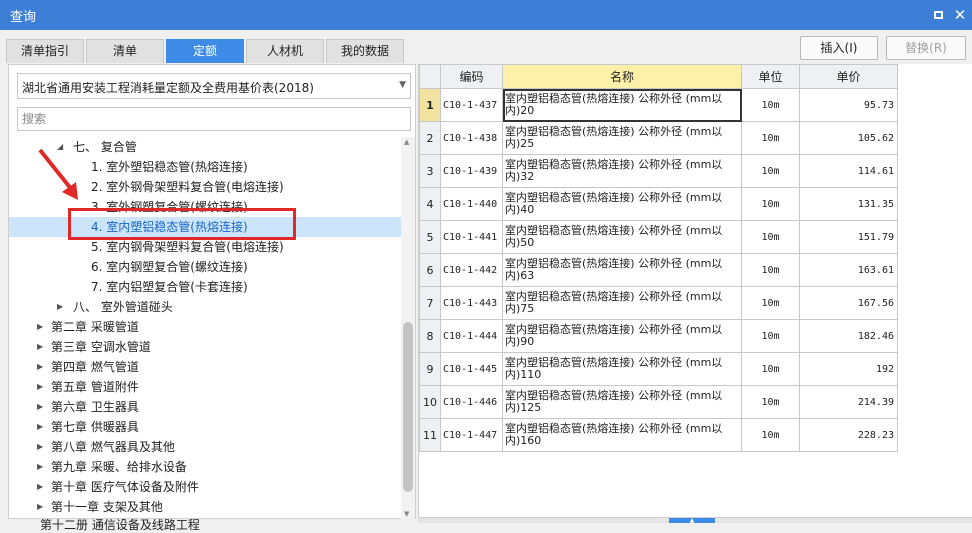 Image resolution: width=972 pixels, height=533 pixels. Describe the element at coordinates (471, 336) in the screenshot. I see `code-cell: C10-1-444` at that location.